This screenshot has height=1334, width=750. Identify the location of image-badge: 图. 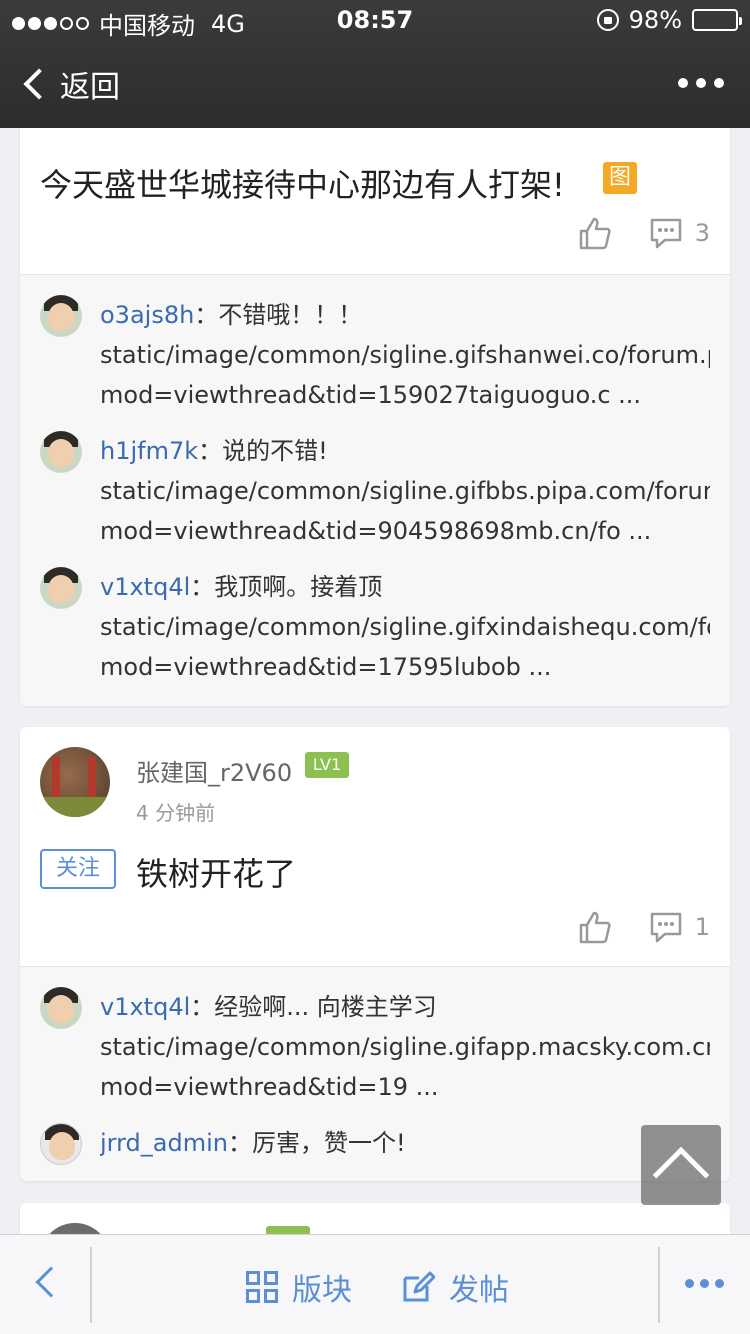
(620, 178).